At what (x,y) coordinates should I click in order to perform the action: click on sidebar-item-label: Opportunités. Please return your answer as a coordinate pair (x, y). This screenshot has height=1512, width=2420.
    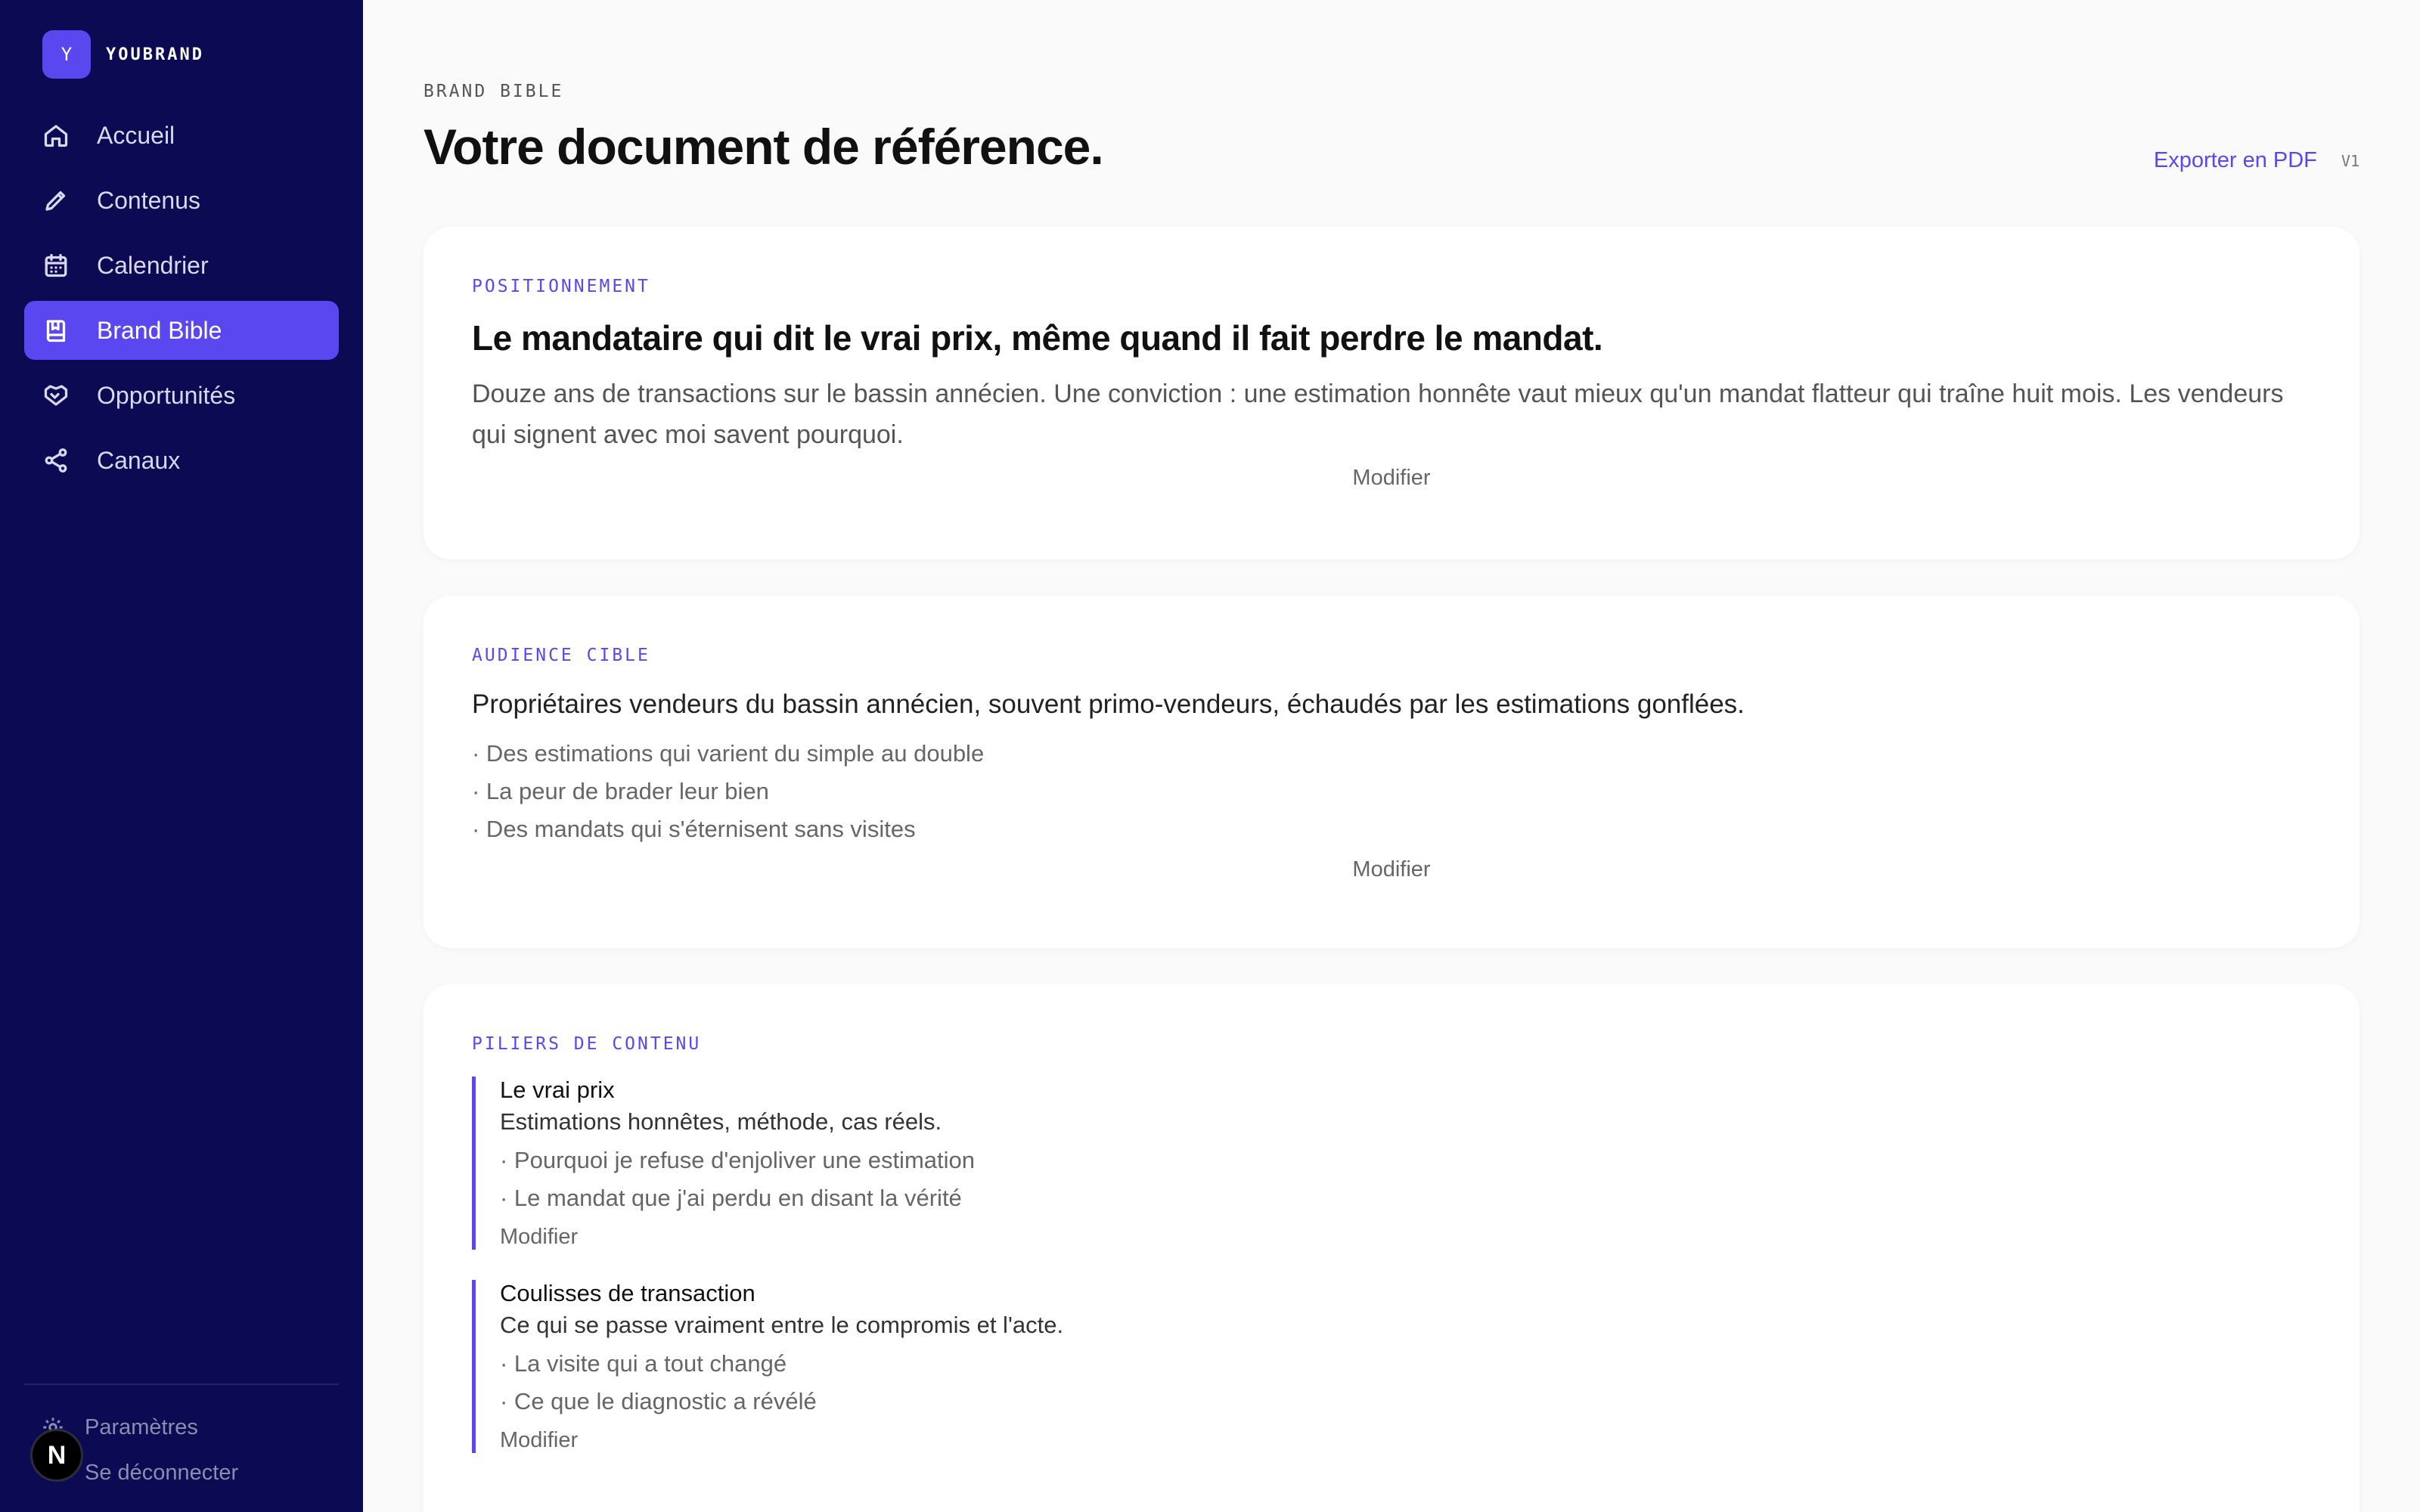
    Looking at the image, I should click on (166, 395).